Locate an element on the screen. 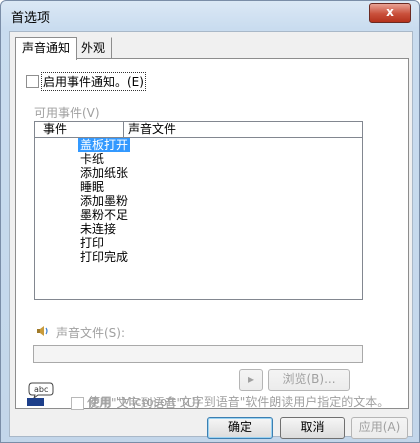 This screenshot has height=443, width=420. available-events-heading: 可用事件(V) is located at coordinates (67, 113).